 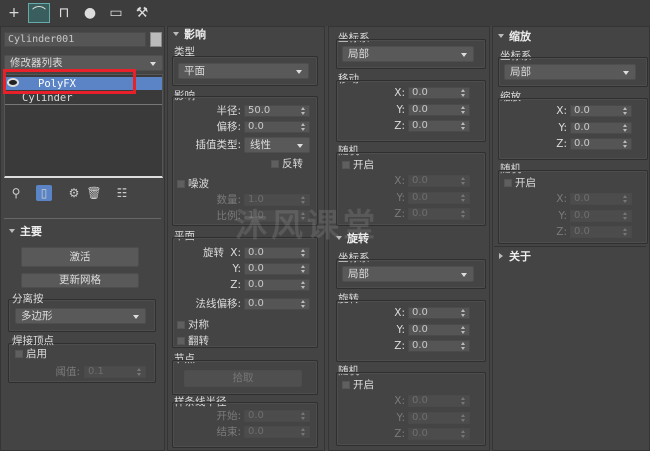 I want to click on scale-y-field: 0.0, so click(x=601, y=127).